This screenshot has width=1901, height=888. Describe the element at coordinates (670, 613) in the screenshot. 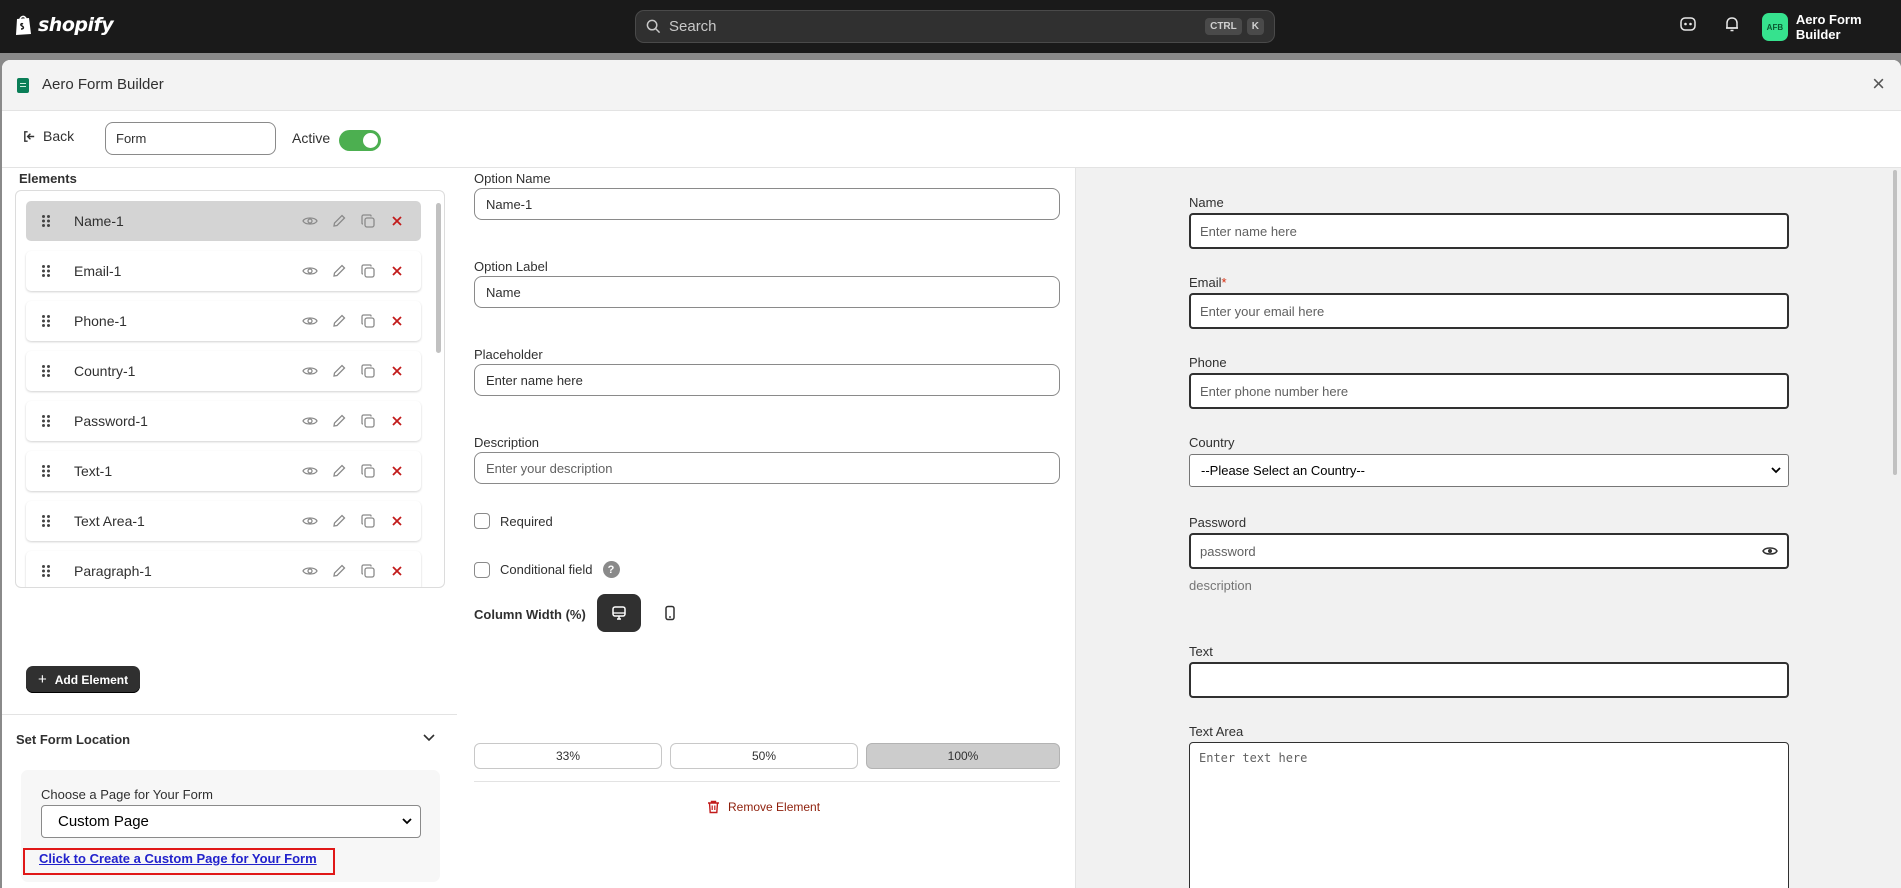

I see `mobile-toggle-button` at that location.